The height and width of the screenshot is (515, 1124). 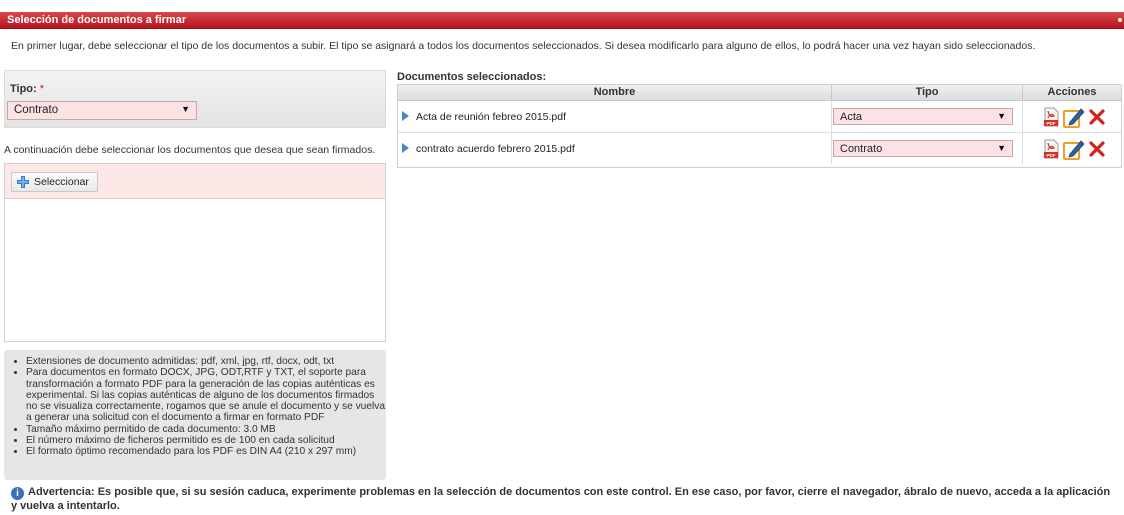 I want to click on plus-icon, so click(x=23, y=182).